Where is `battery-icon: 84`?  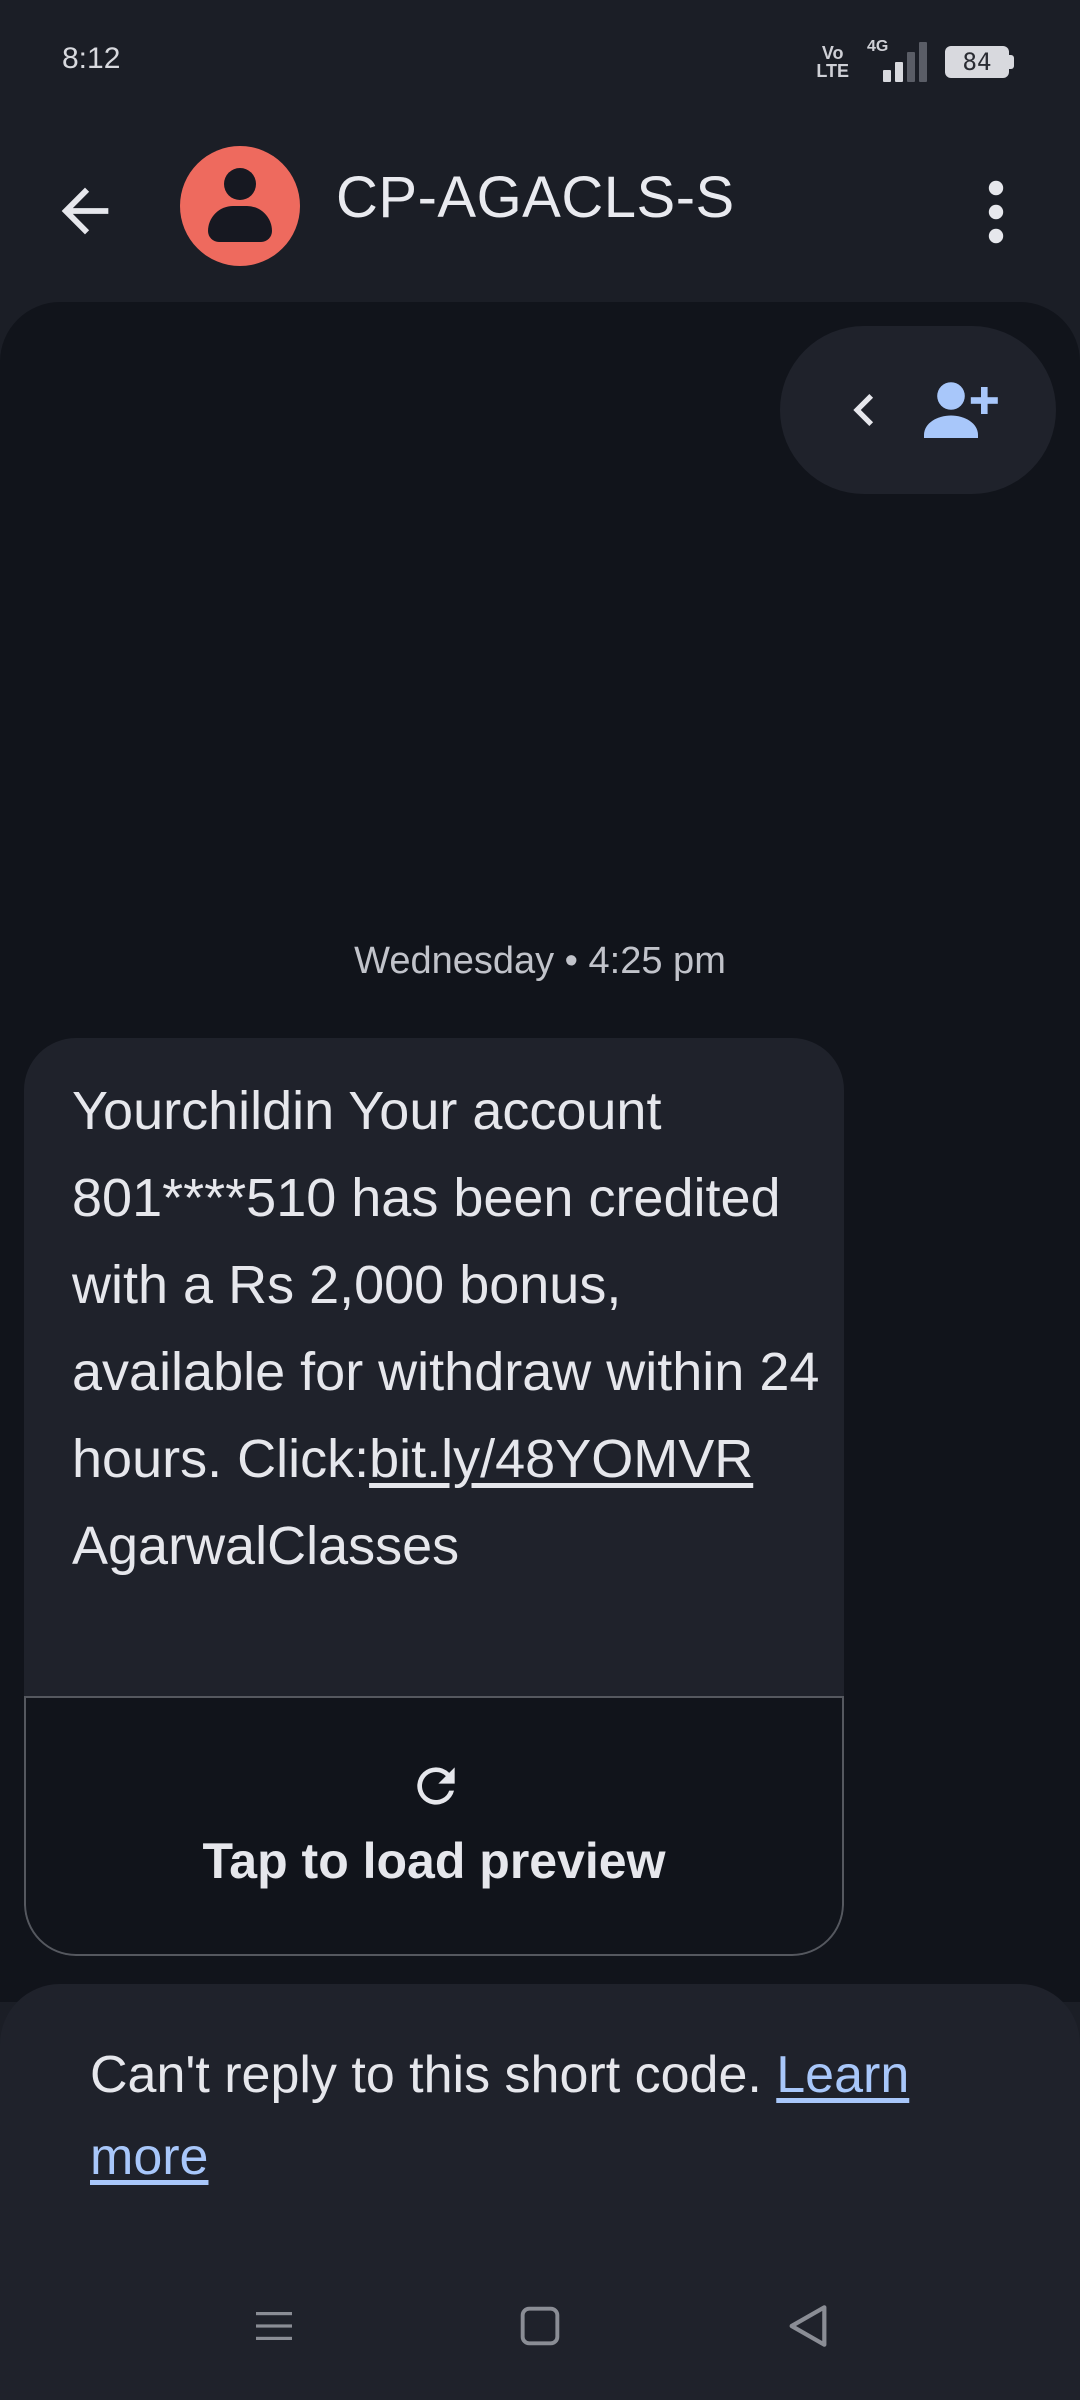
battery-icon: 84 is located at coordinates (979, 62).